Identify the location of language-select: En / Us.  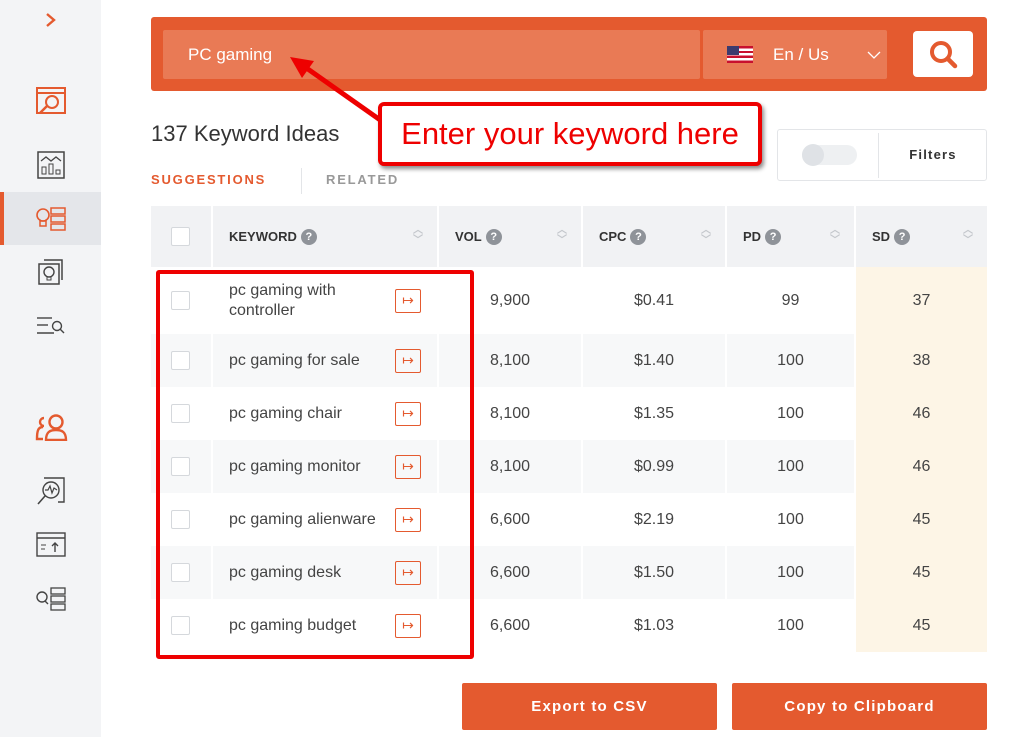
(795, 54).